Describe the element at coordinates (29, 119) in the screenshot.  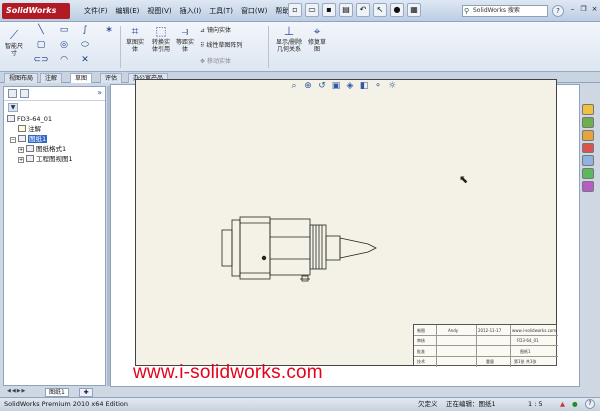
I see `tree-root: FD3-64_01` at that location.